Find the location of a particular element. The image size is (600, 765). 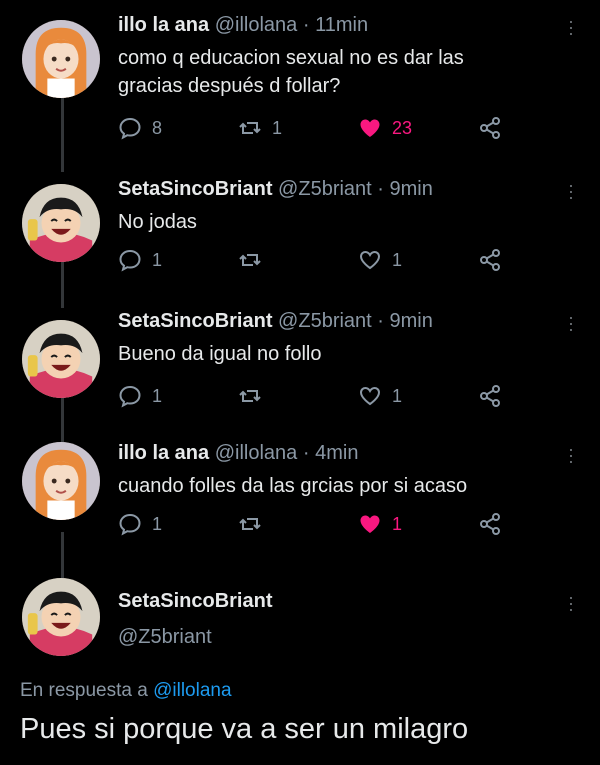

reply-button: 8 is located at coordinates (140, 128).